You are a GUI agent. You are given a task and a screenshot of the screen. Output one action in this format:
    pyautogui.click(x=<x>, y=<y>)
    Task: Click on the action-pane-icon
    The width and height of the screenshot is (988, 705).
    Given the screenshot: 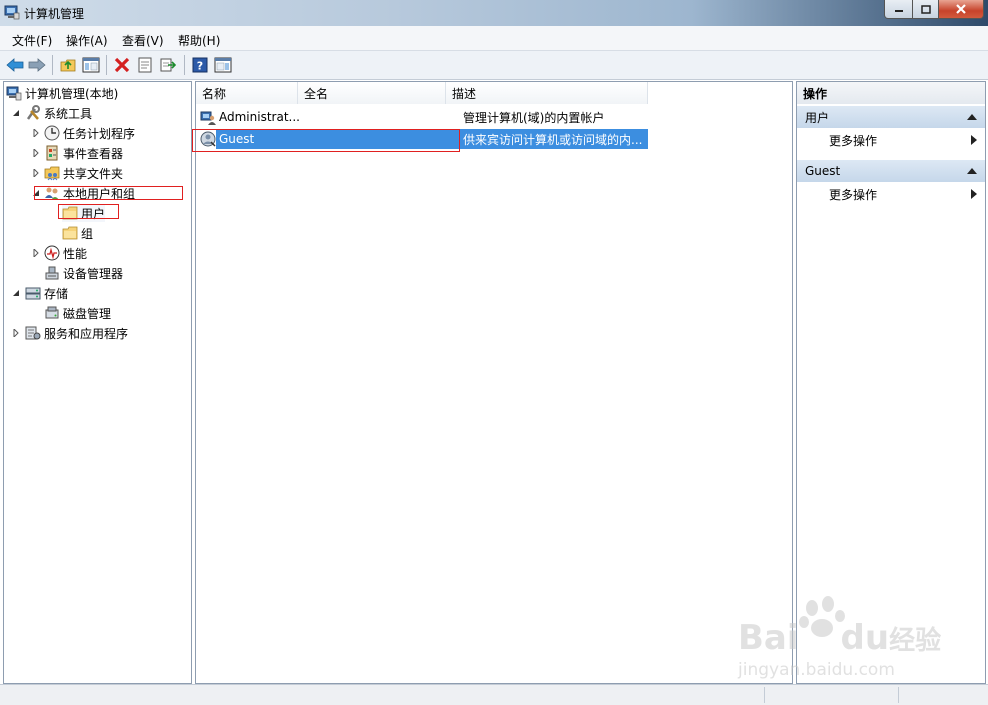 What is the action you would take?
    pyautogui.click(x=223, y=65)
    